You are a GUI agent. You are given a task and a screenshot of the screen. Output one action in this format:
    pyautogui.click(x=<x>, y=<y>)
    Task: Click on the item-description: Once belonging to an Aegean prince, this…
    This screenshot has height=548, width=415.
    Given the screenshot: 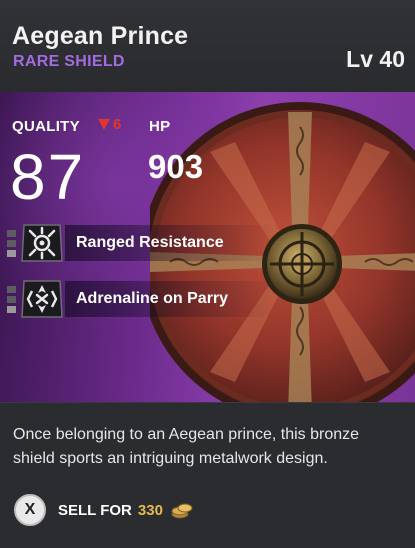 What is the action you would take?
    pyautogui.click(x=186, y=446)
    